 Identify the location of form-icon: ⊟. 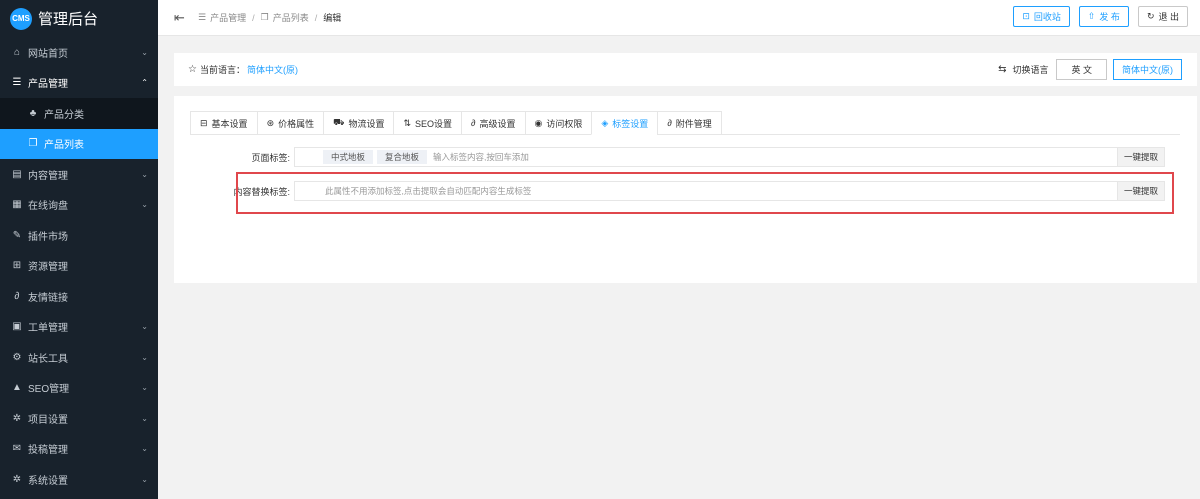
(204, 122).